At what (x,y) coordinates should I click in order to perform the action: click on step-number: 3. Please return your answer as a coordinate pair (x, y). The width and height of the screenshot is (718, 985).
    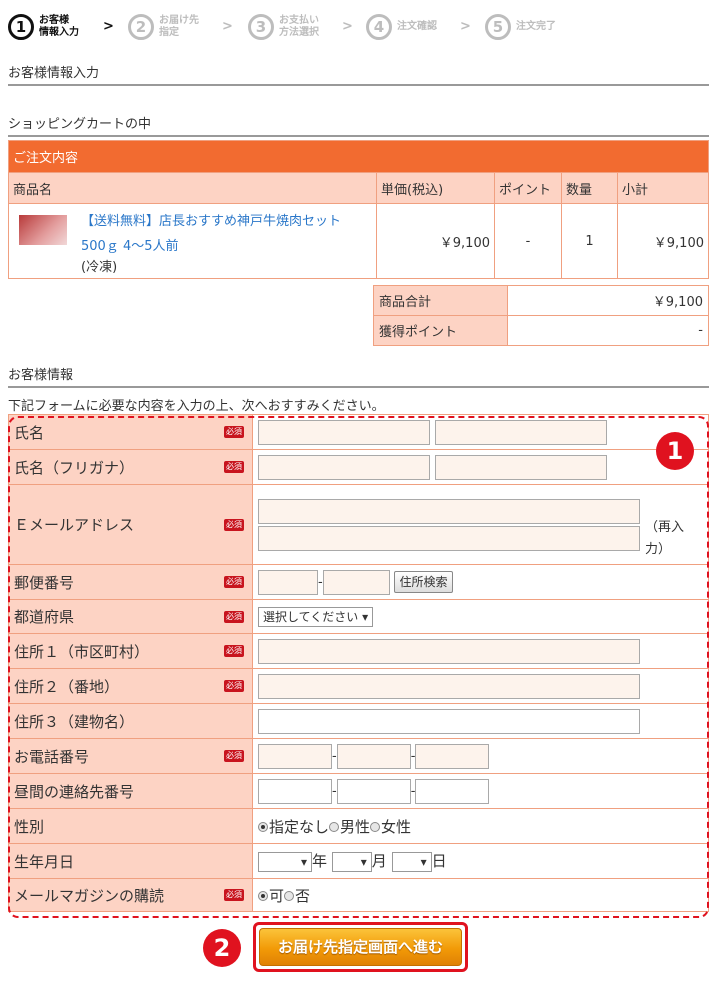
    Looking at the image, I should click on (261, 27).